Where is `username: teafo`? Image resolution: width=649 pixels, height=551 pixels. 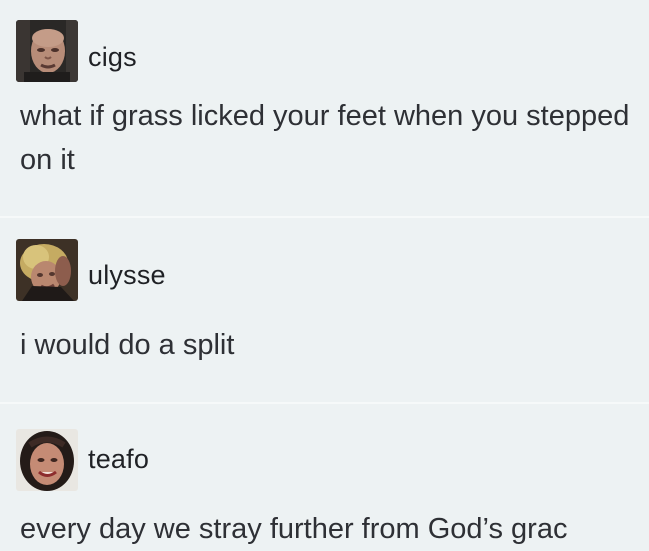 username: teafo is located at coordinates (118, 459).